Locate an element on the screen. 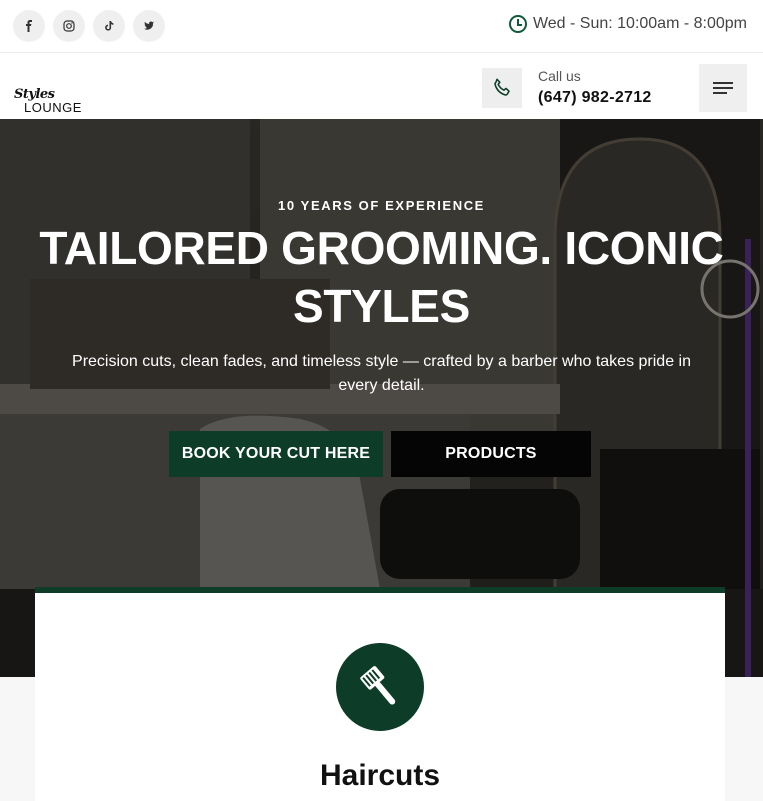 This screenshot has height=801, width=763. headline-line-1: TAILORED GROOMING. ICONIC is located at coordinates (381, 248).